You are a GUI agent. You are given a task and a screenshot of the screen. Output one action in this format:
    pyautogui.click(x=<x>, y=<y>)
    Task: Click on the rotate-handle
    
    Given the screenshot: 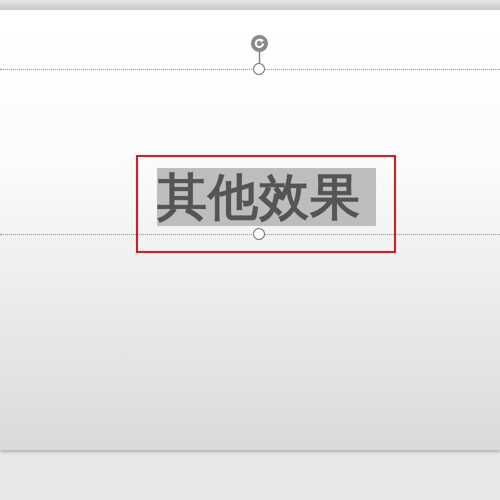 What is the action you would take?
    pyautogui.click(x=259, y=49)
    